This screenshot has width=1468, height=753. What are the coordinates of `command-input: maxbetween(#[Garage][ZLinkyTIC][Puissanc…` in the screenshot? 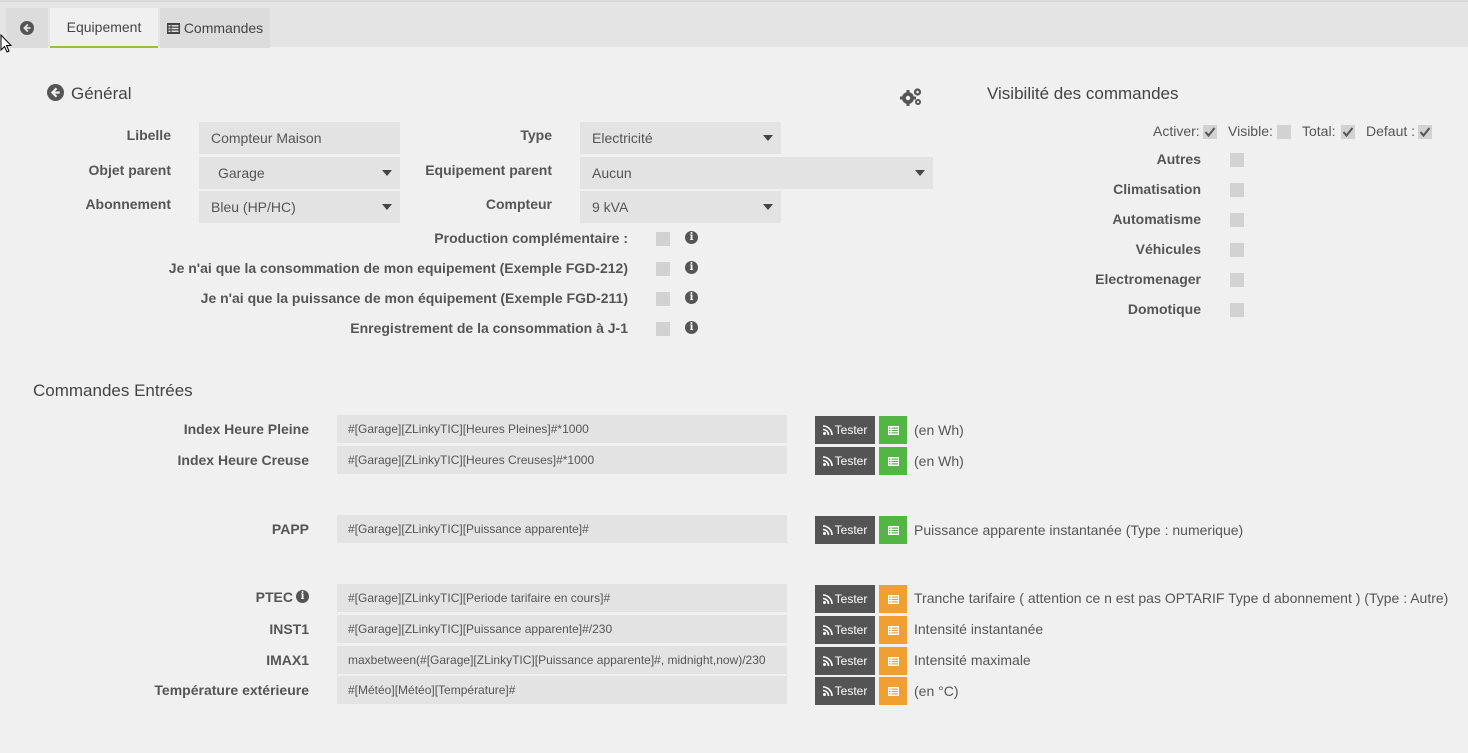 It's located at (562, 660).